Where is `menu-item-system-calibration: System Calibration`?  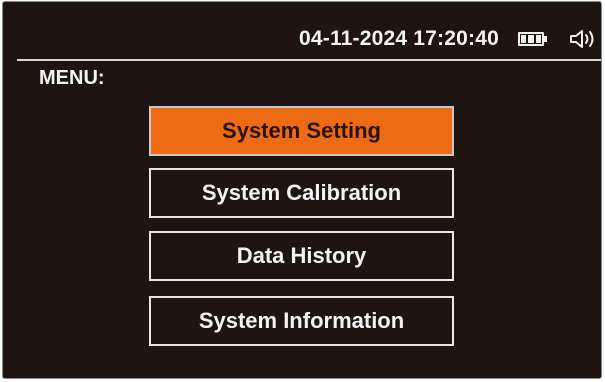
menu-item-system-calibration: System Calibration is located at coordinates (301, 193).